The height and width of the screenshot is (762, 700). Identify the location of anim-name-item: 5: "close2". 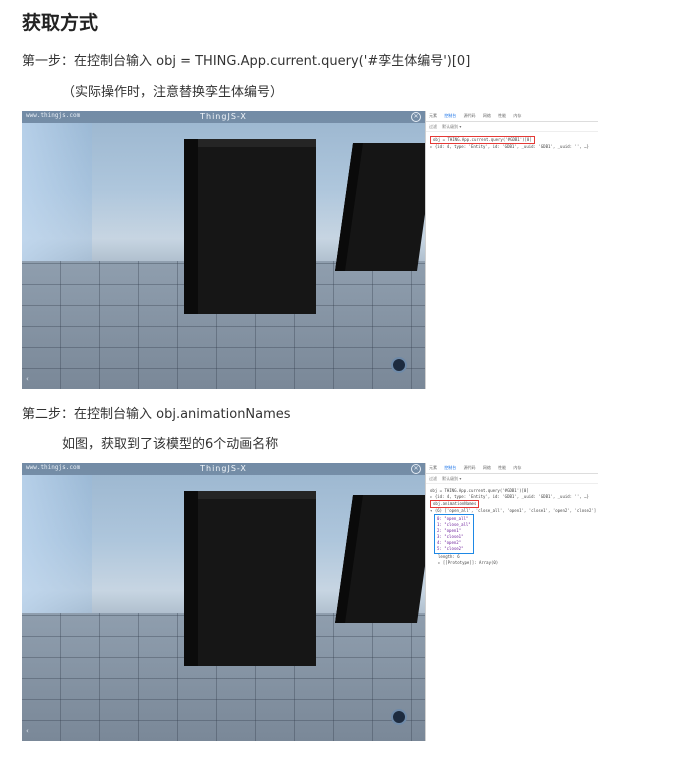
(450, 548).